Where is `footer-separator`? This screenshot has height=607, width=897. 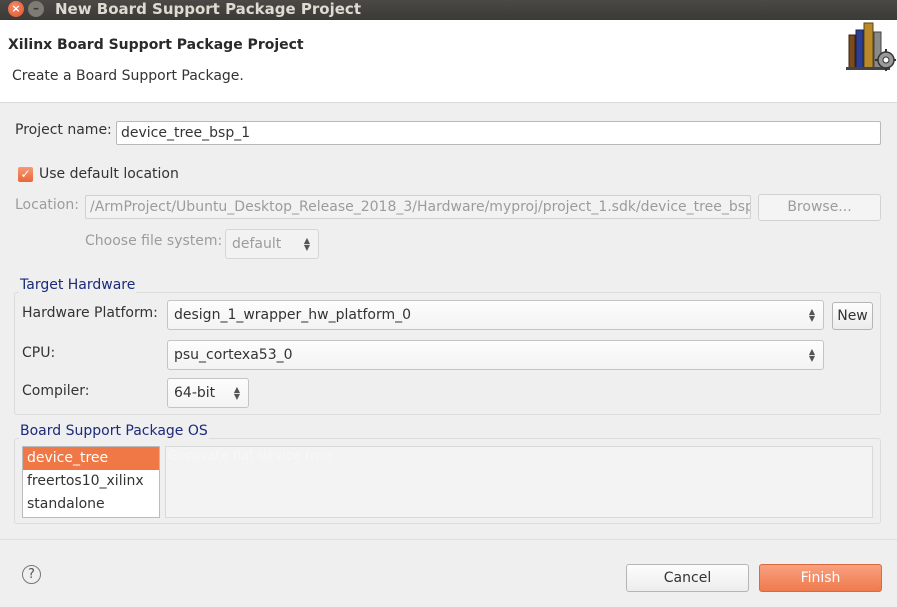
footer-separator is located at coordinates (448, 539).